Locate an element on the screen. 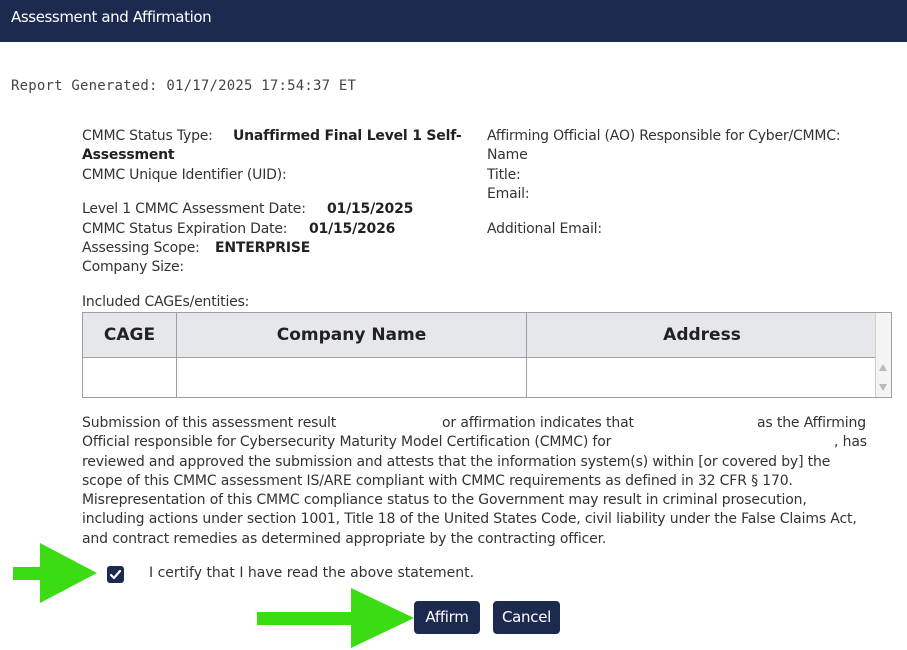 This screenshot has width=907, height=650. status-type-label: CMMC Status Type: is located at coordinates (147, 136).